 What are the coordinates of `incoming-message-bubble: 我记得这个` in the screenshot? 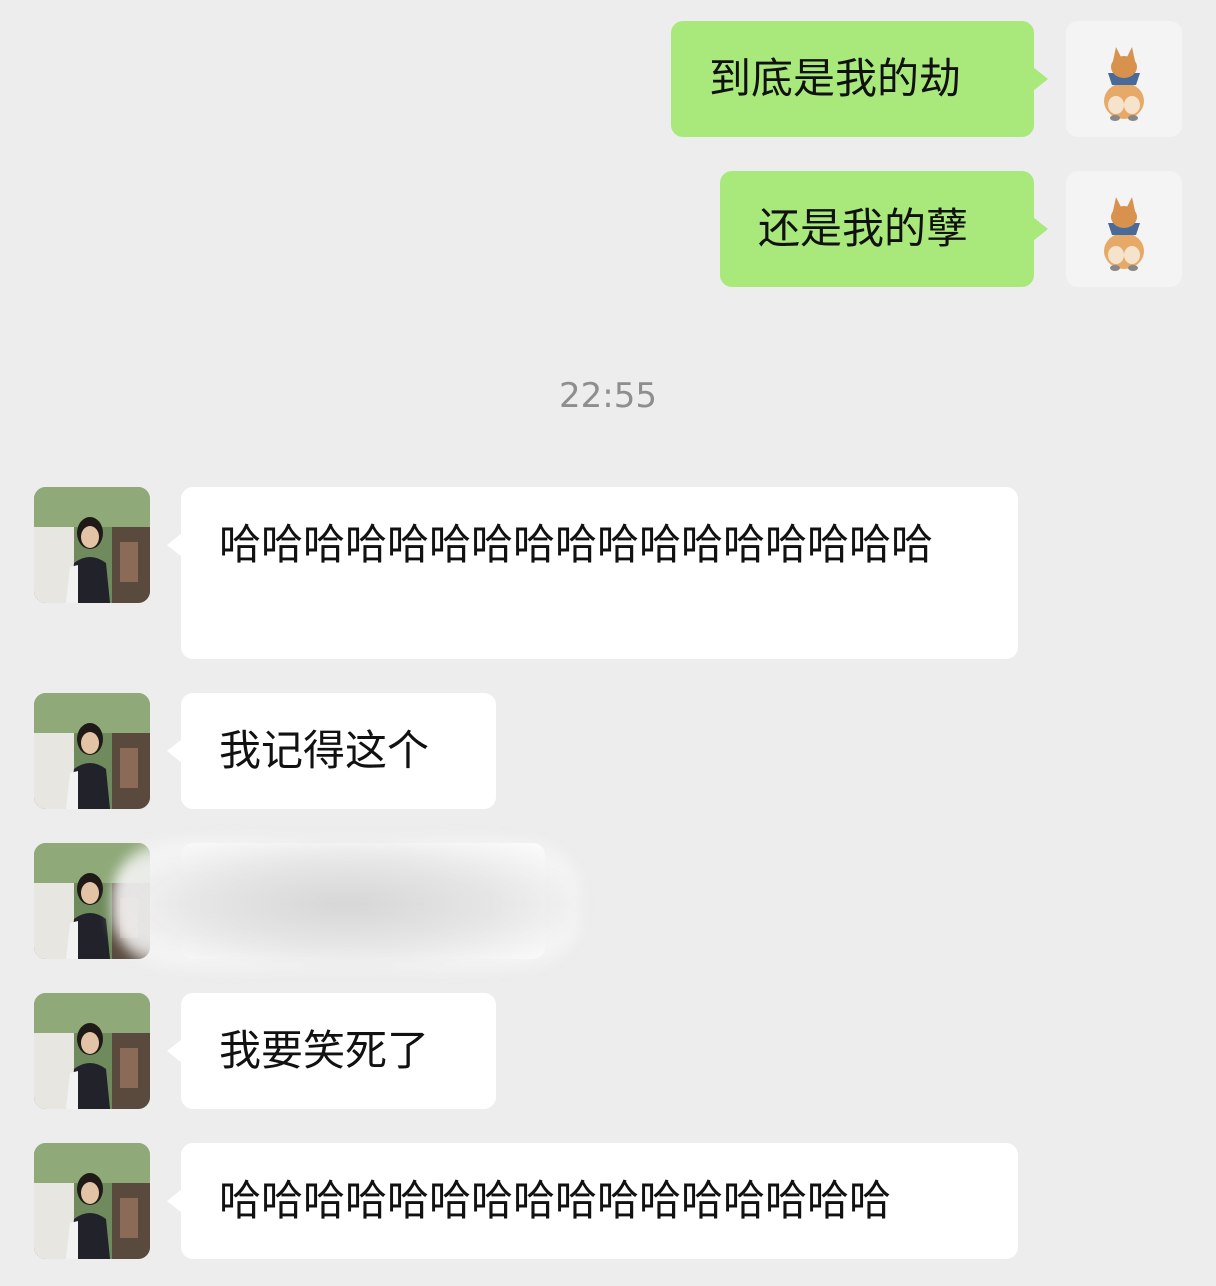 It's located at (331, 751).